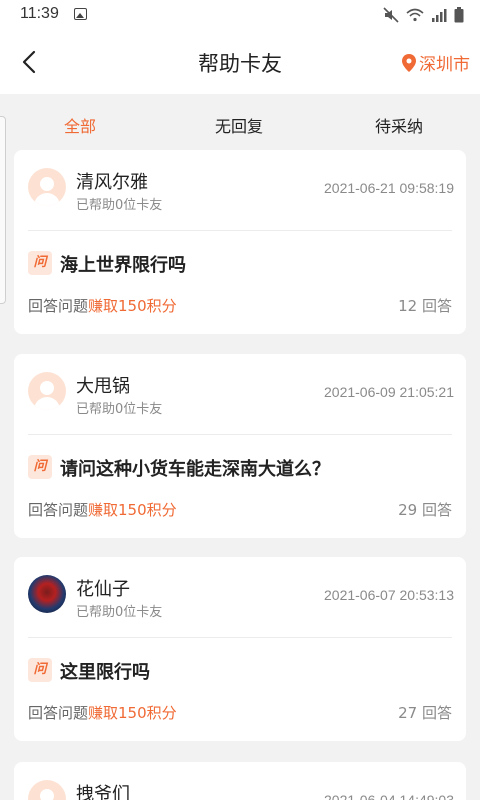 The height and width of the screenshot is (800, 480). I want to click on location-pin-icon, so click(409, 62).